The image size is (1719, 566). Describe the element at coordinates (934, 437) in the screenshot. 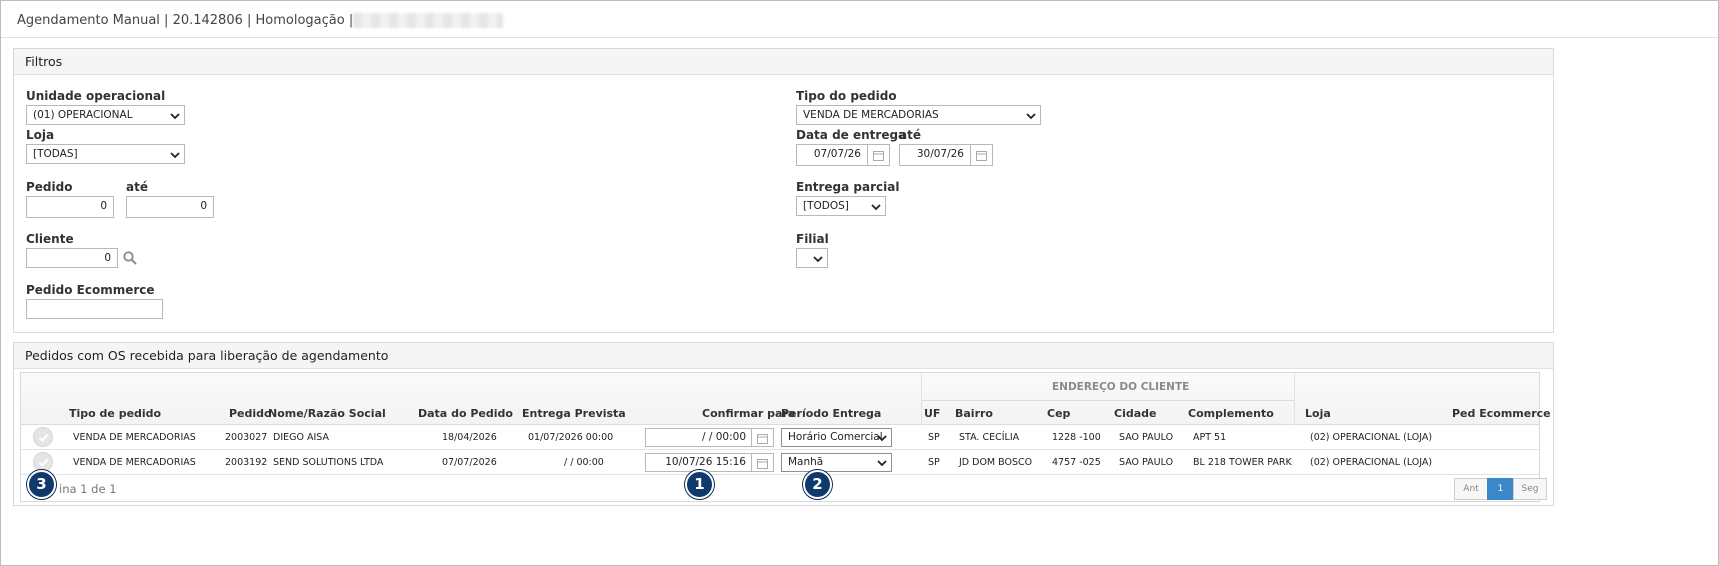

I see `cell-uf: SP` at that location.